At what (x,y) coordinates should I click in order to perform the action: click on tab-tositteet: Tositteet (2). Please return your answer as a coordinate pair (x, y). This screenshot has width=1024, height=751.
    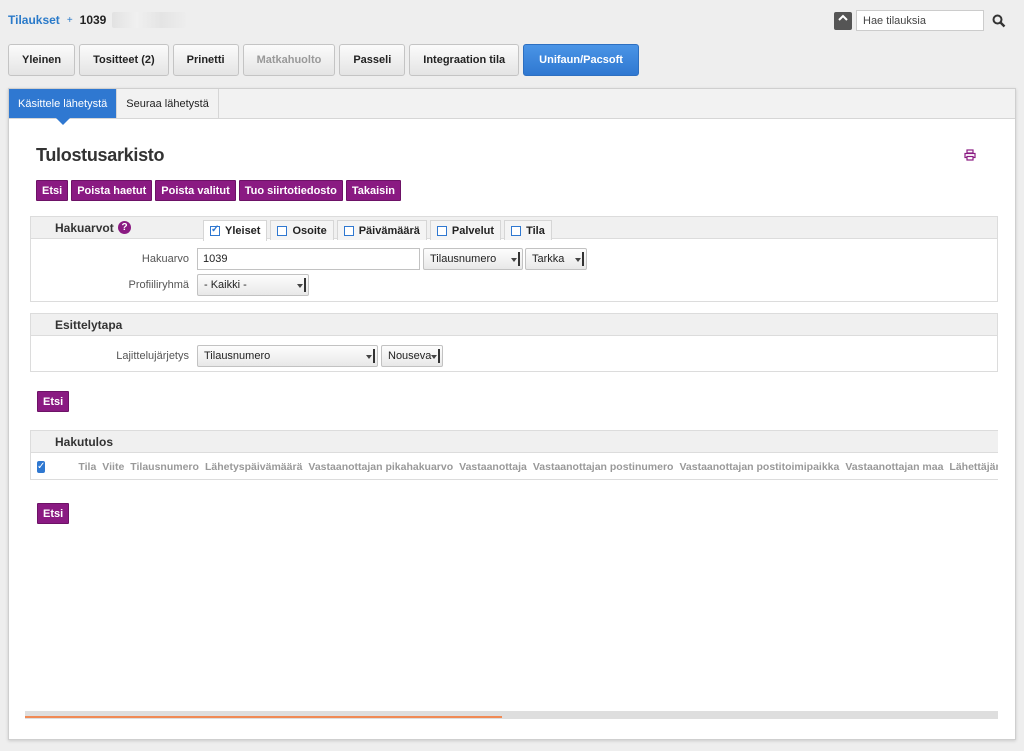
    Looking at the image, I should click on (124, 60).